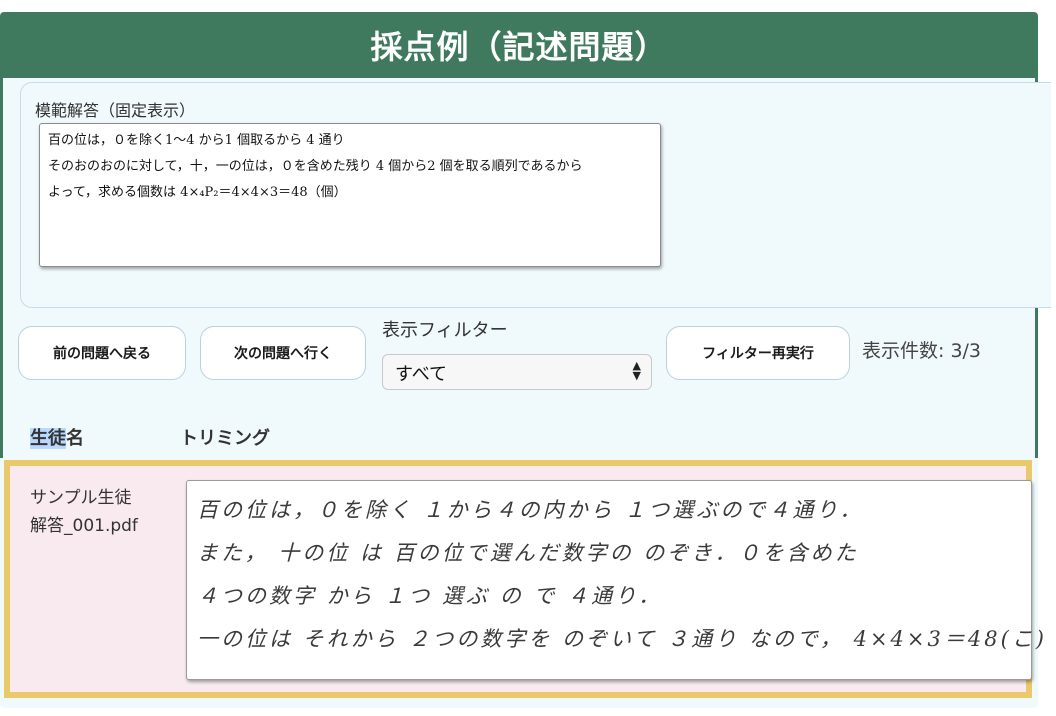  Describe the element at coordinates (528, 553) in the screenshot. I see `handwritten-line: また， 十の位 は 百の位で選んだ数字の のぞき．０を含めた` at that location.